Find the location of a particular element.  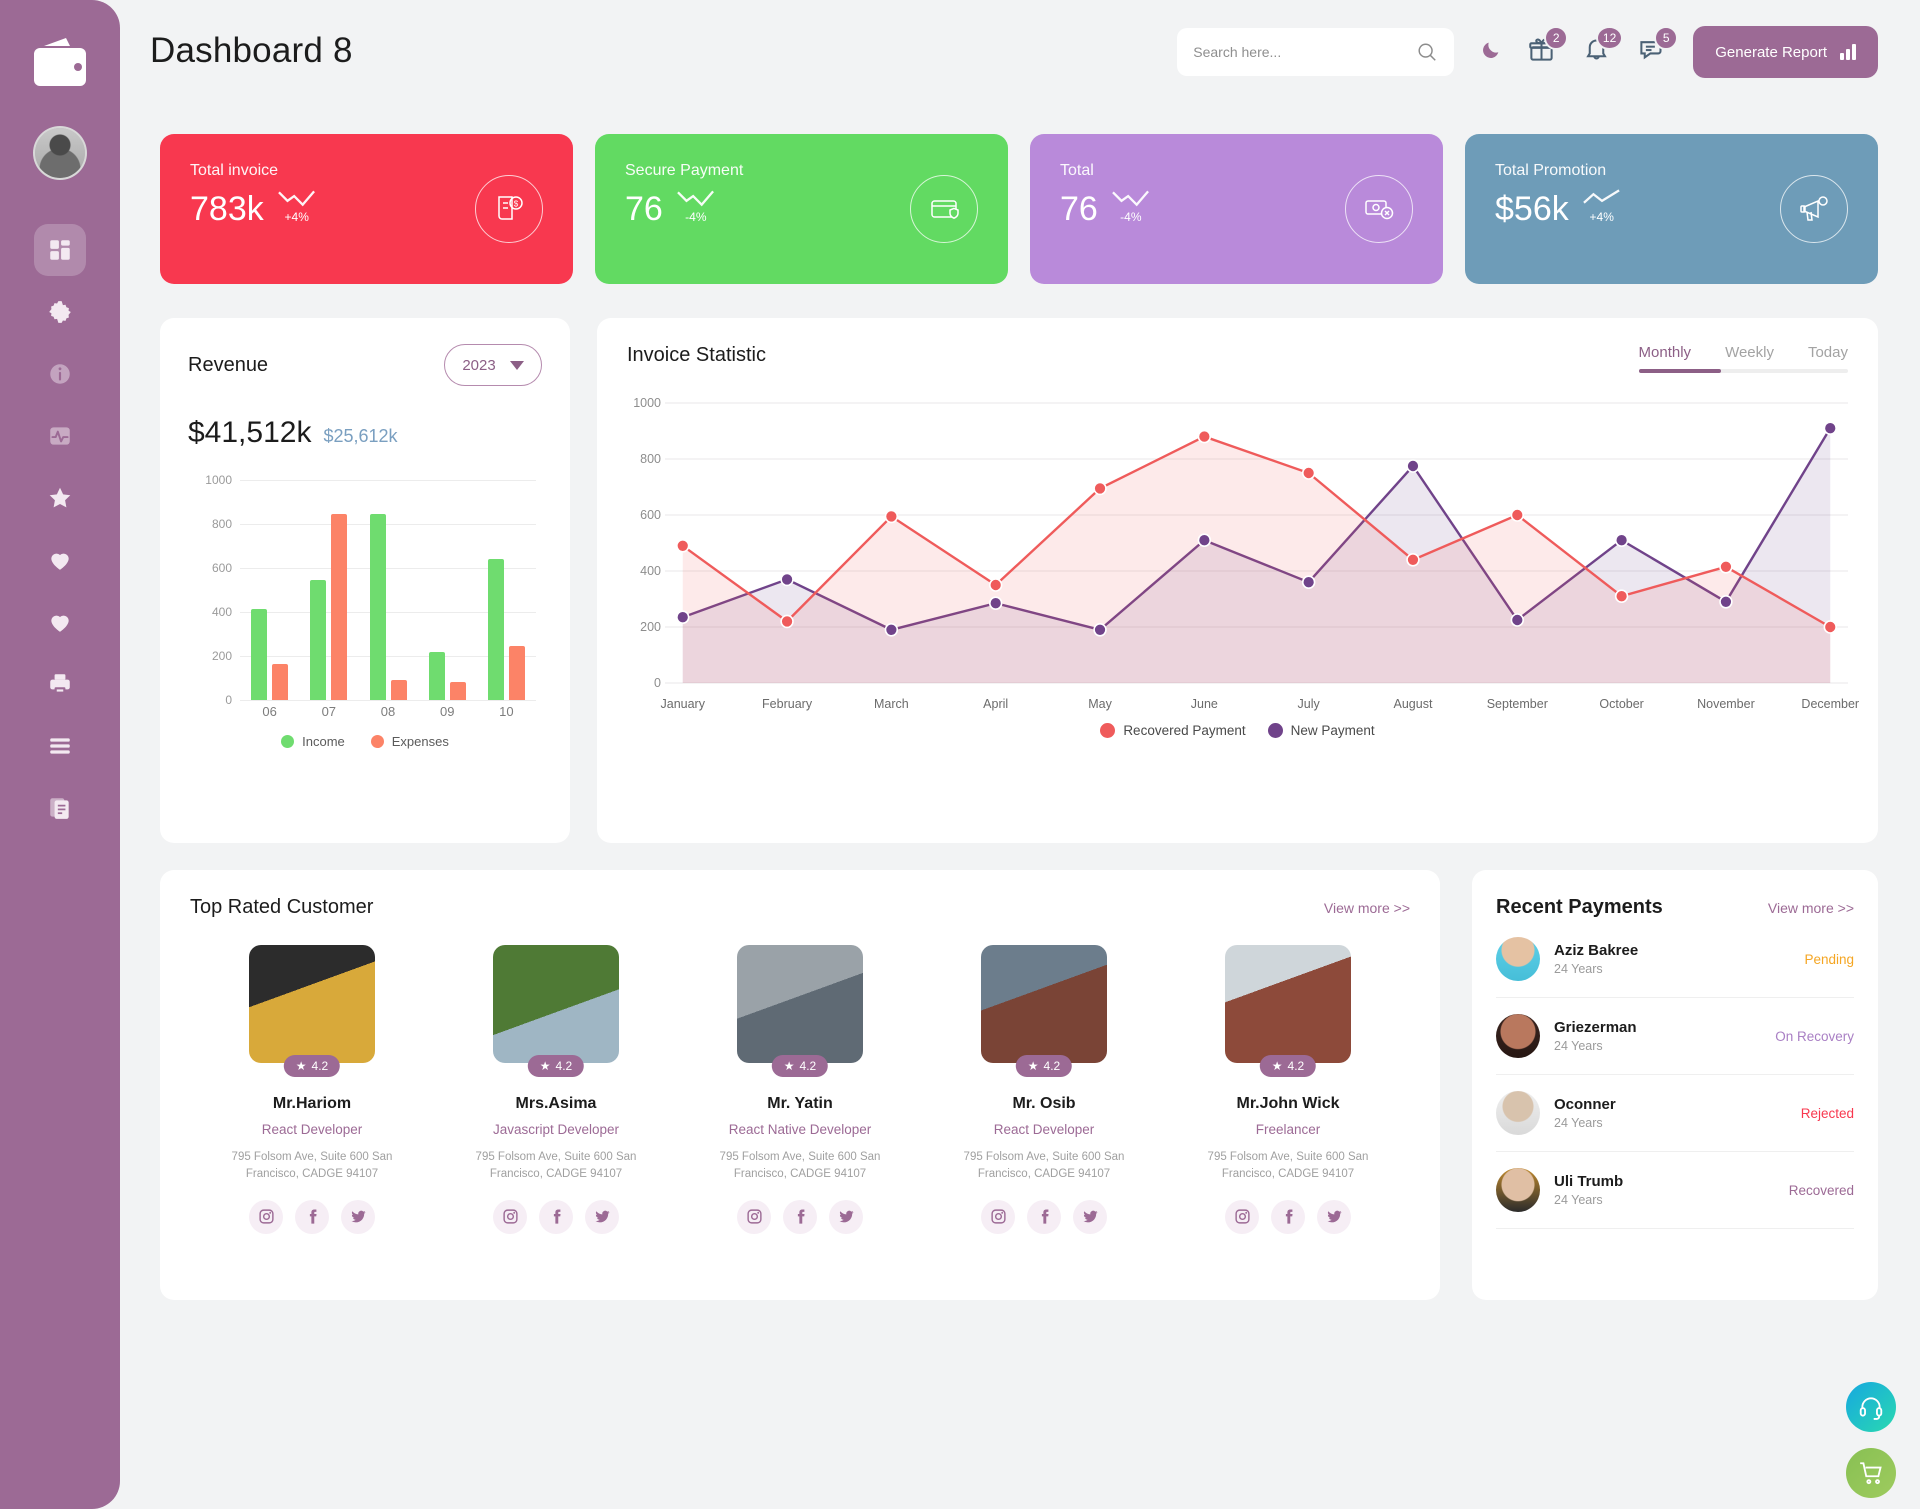

payment-row: Aziz Bakree 24 Years Pending is located at coordinates (1675, 958).